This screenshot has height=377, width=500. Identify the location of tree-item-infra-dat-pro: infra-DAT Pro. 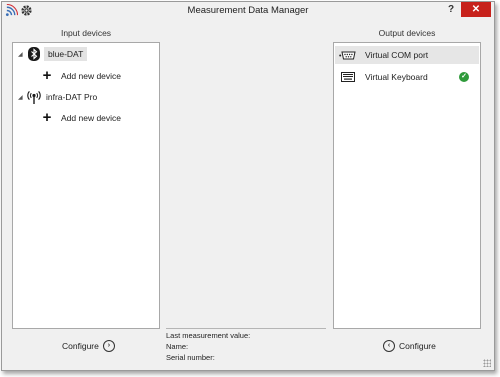
(62, 97).